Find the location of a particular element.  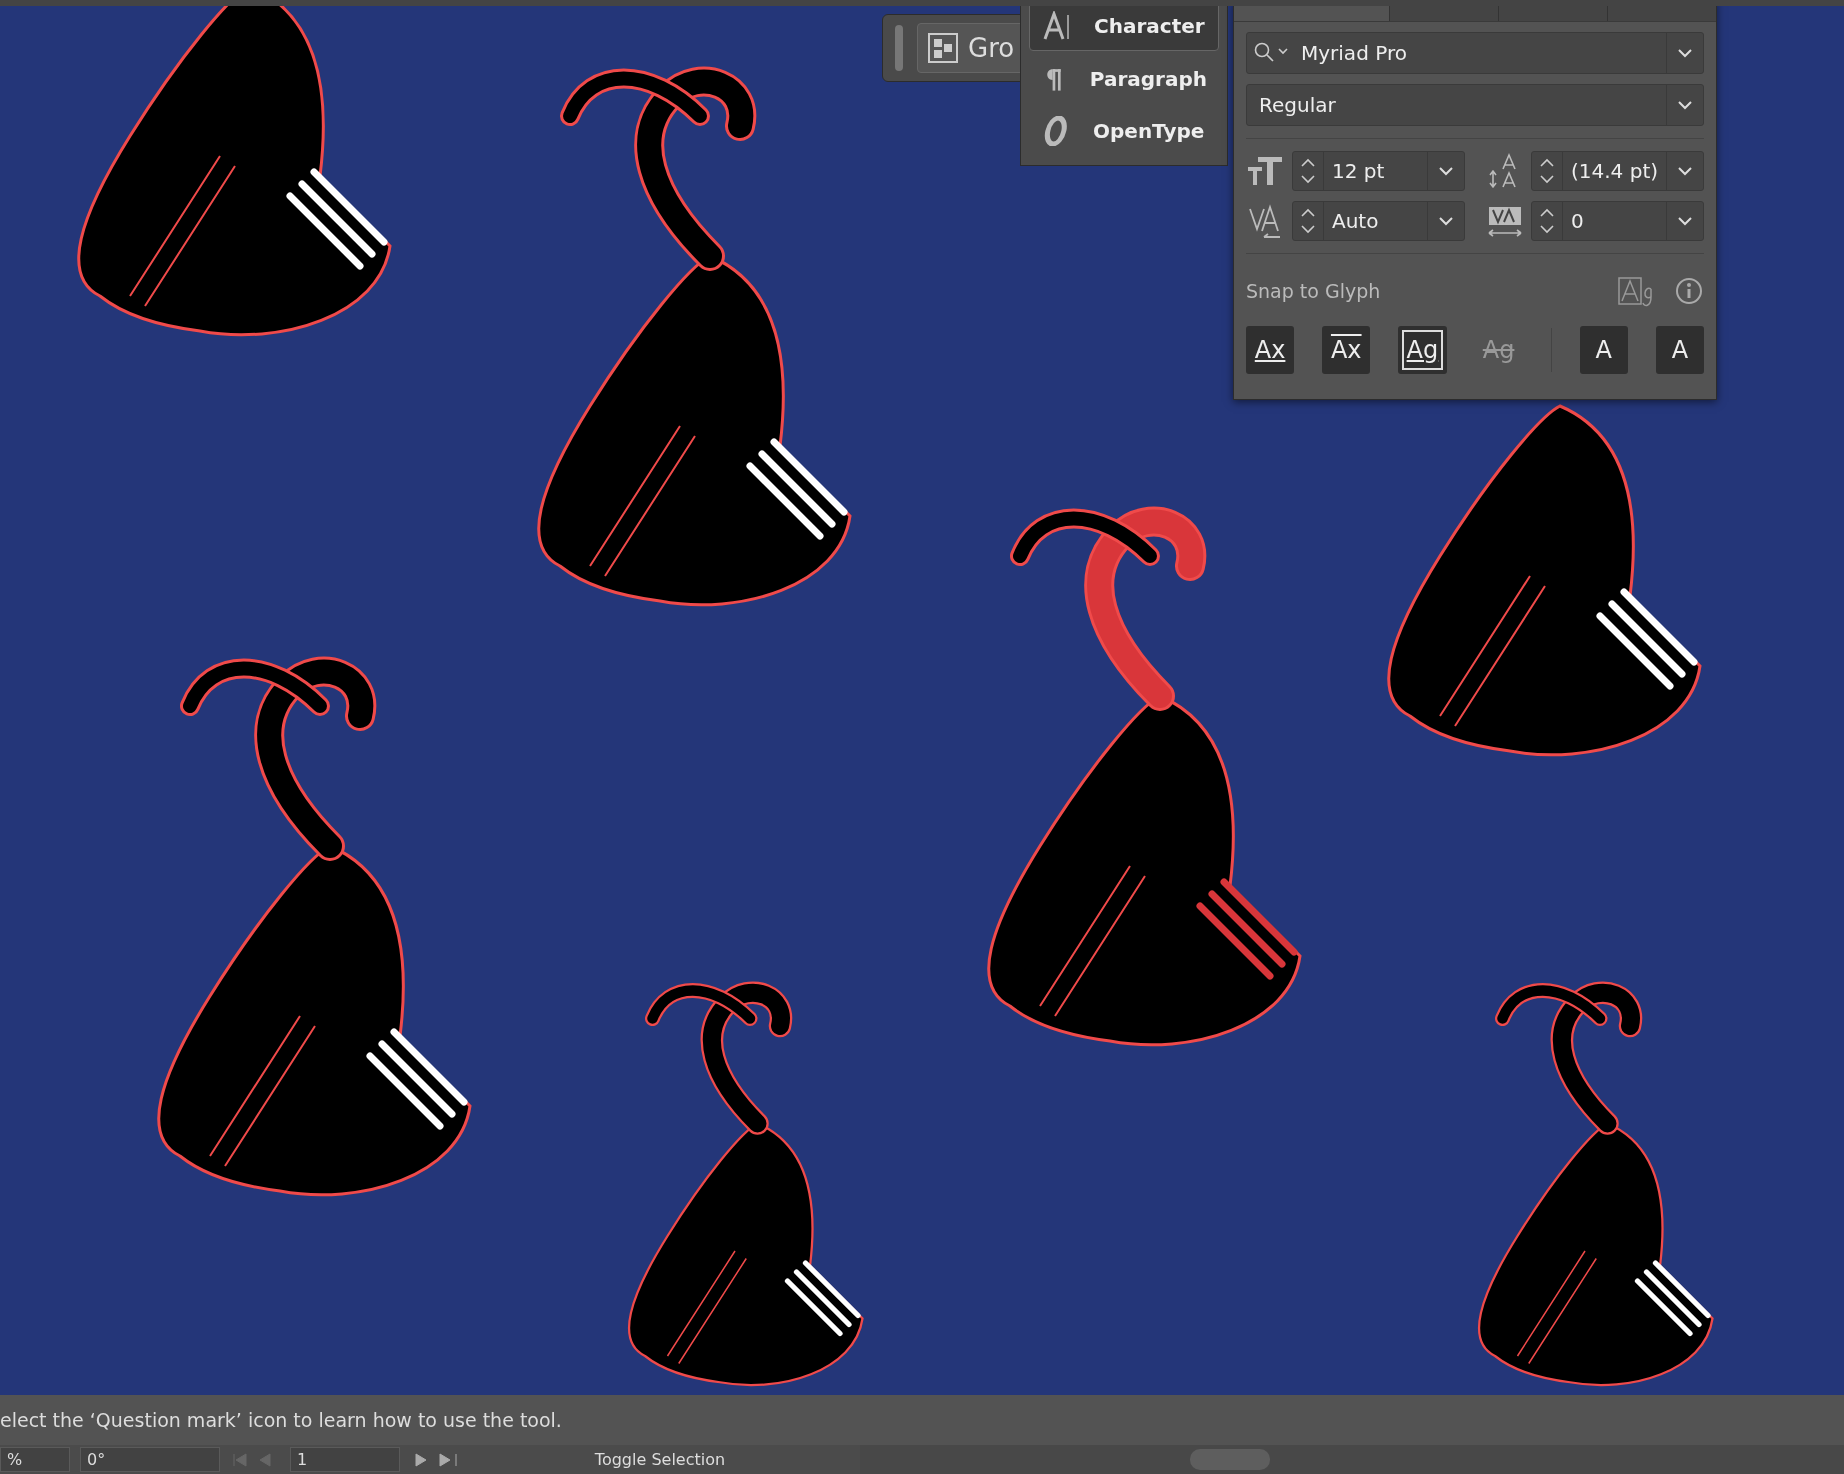

group-icon is located at coordinates (943, 48).